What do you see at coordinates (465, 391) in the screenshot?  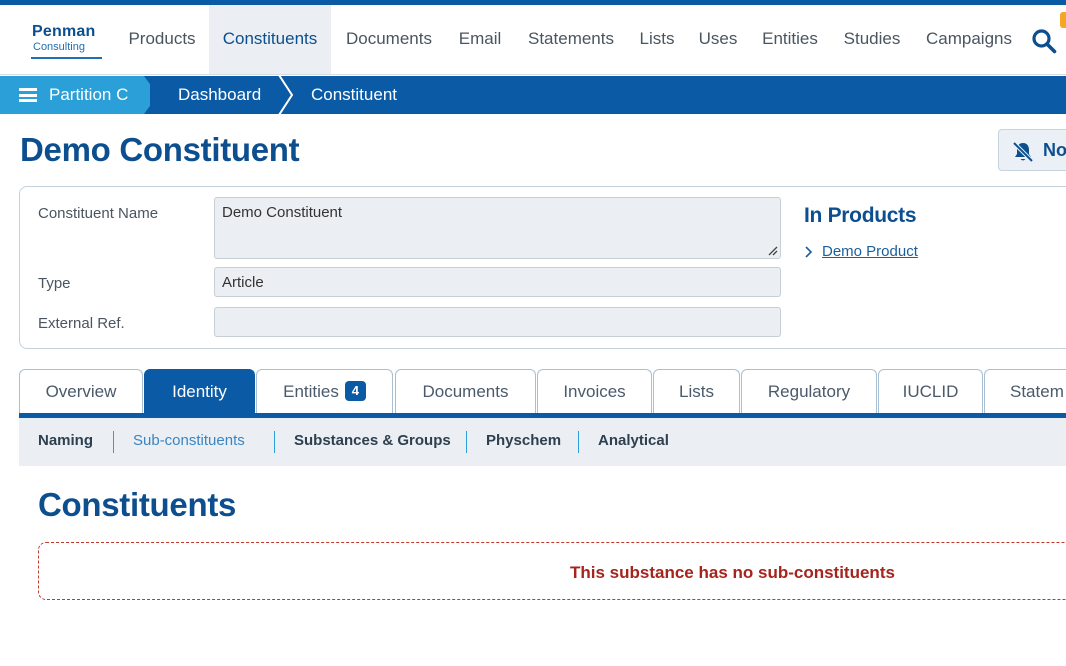 I see `tab-documents: Documents` at bounding box center [465, 391].